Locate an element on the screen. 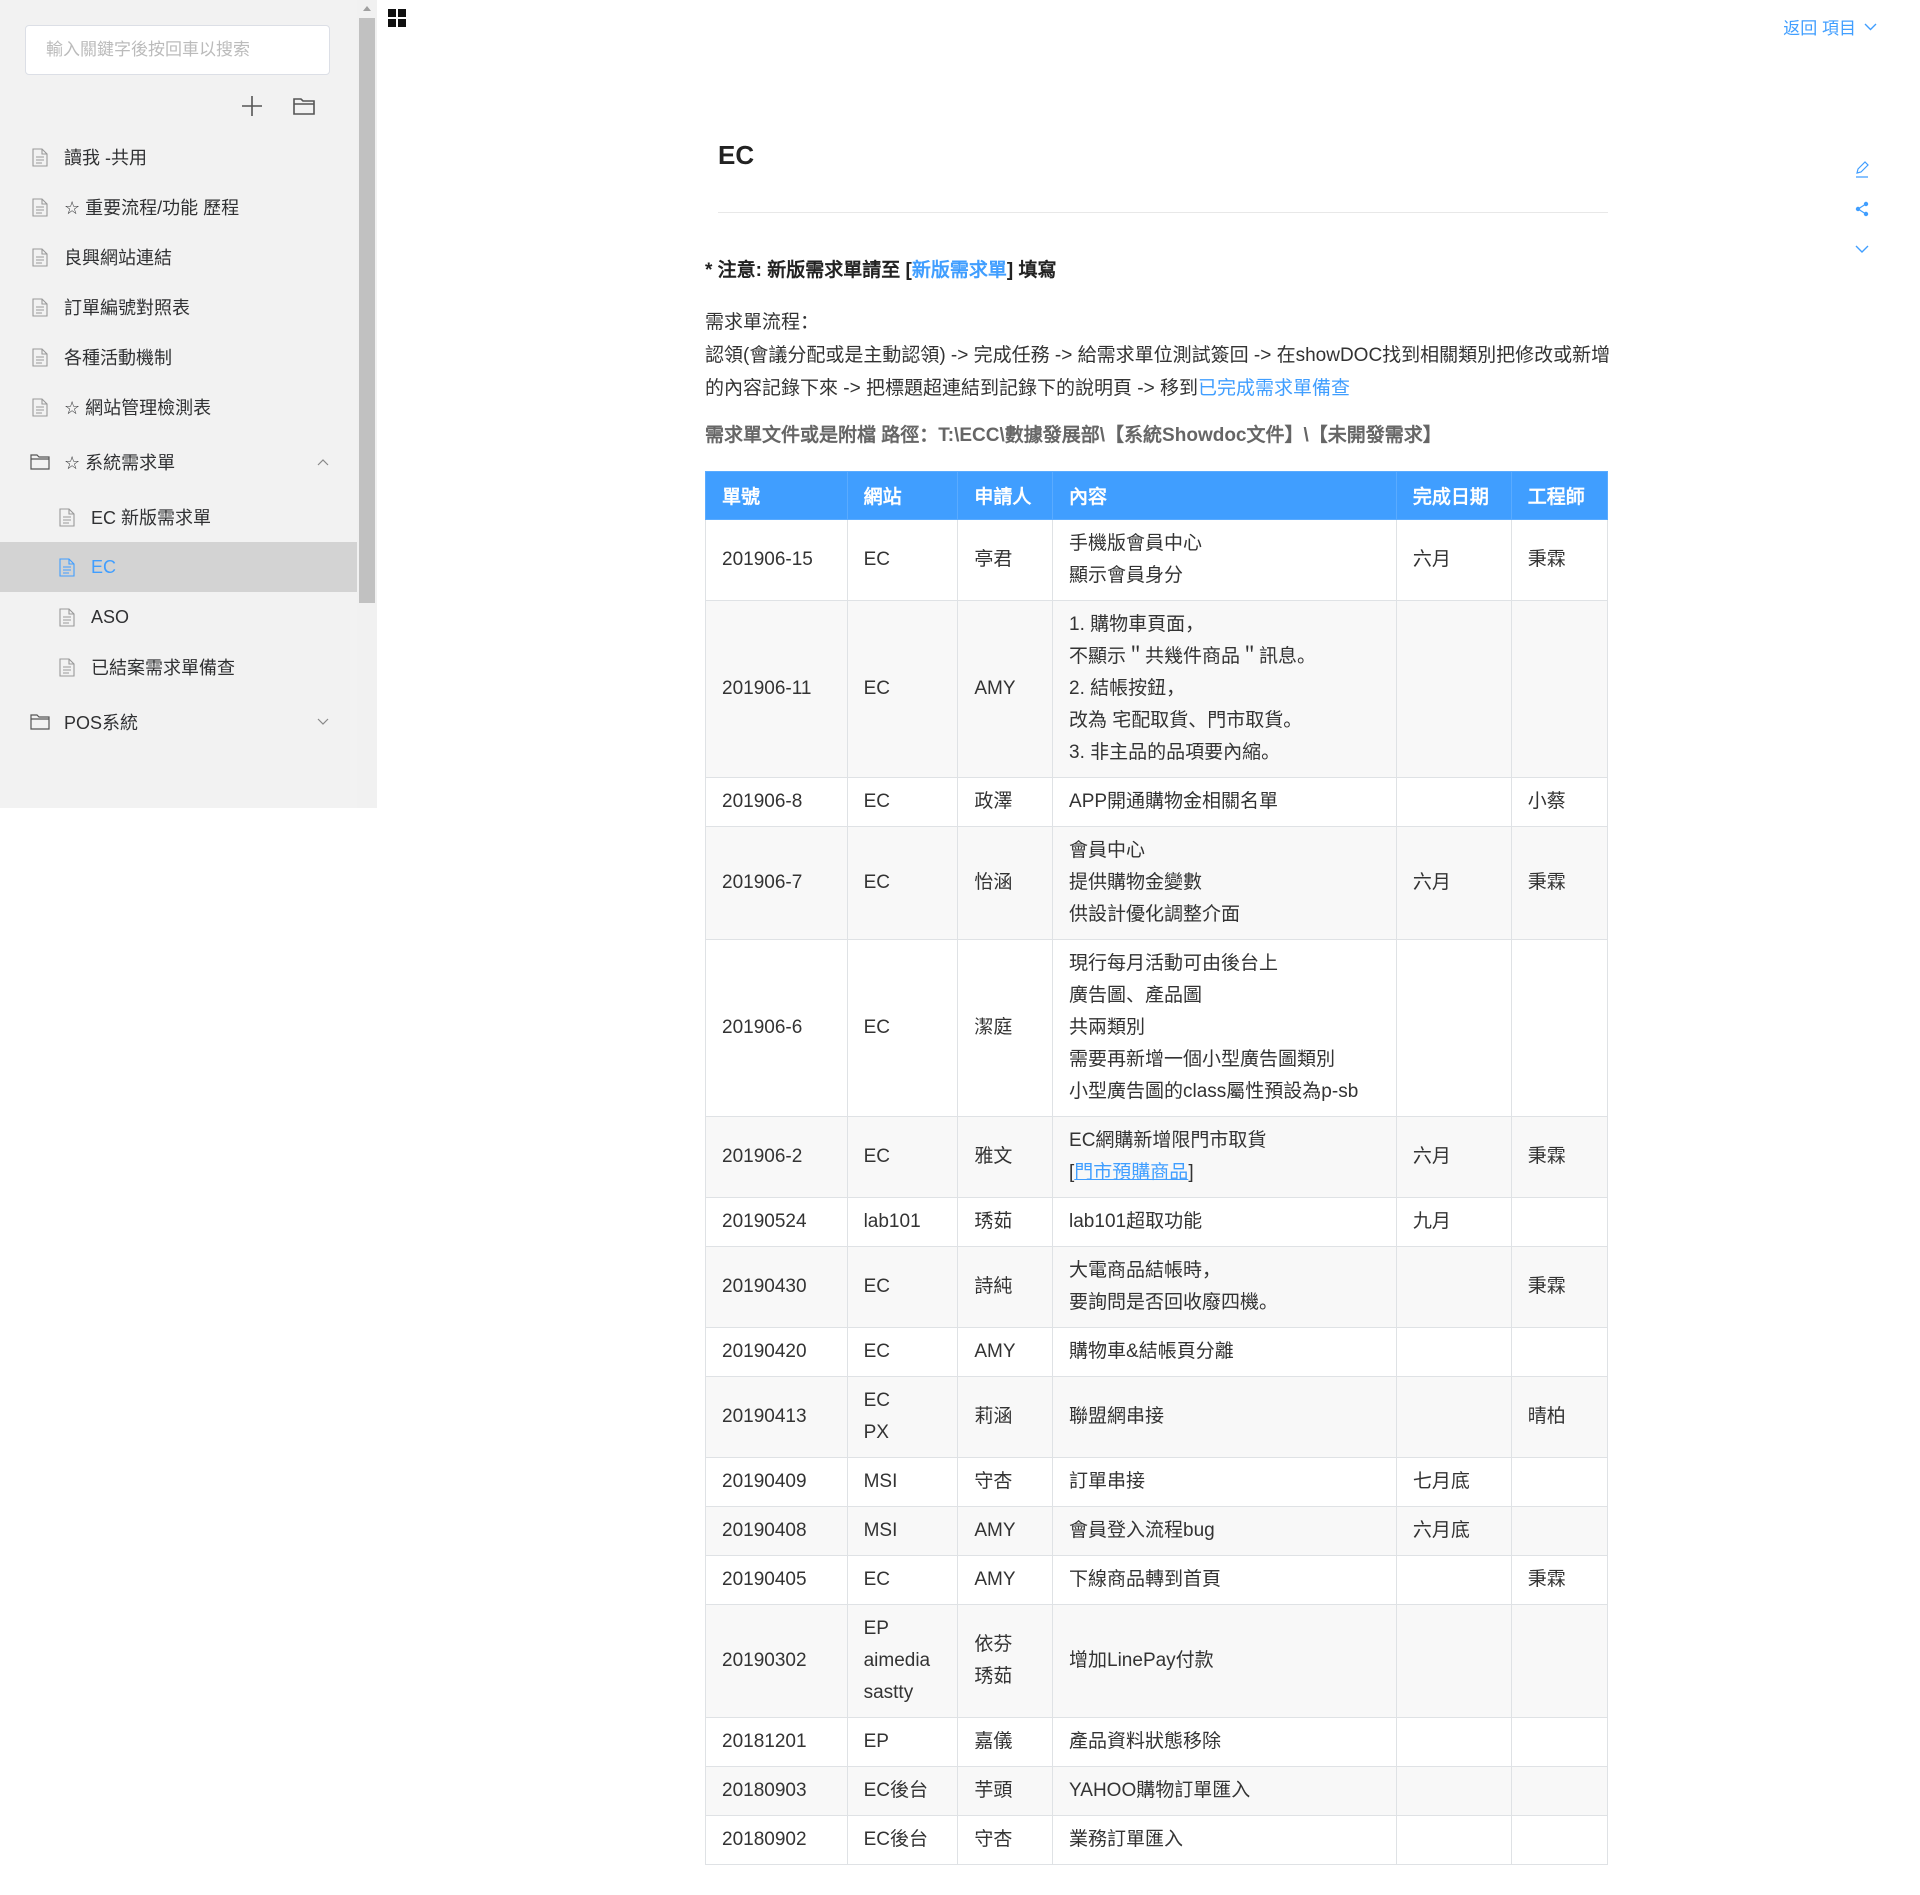 The width and height of the screenshot is (1920, 1895). table-row: 201906-2 EC 雅文 EC網購新增限門市取貨 [門市預購商品] 六月 秉霖 is located at coordinates (1157, 1157).